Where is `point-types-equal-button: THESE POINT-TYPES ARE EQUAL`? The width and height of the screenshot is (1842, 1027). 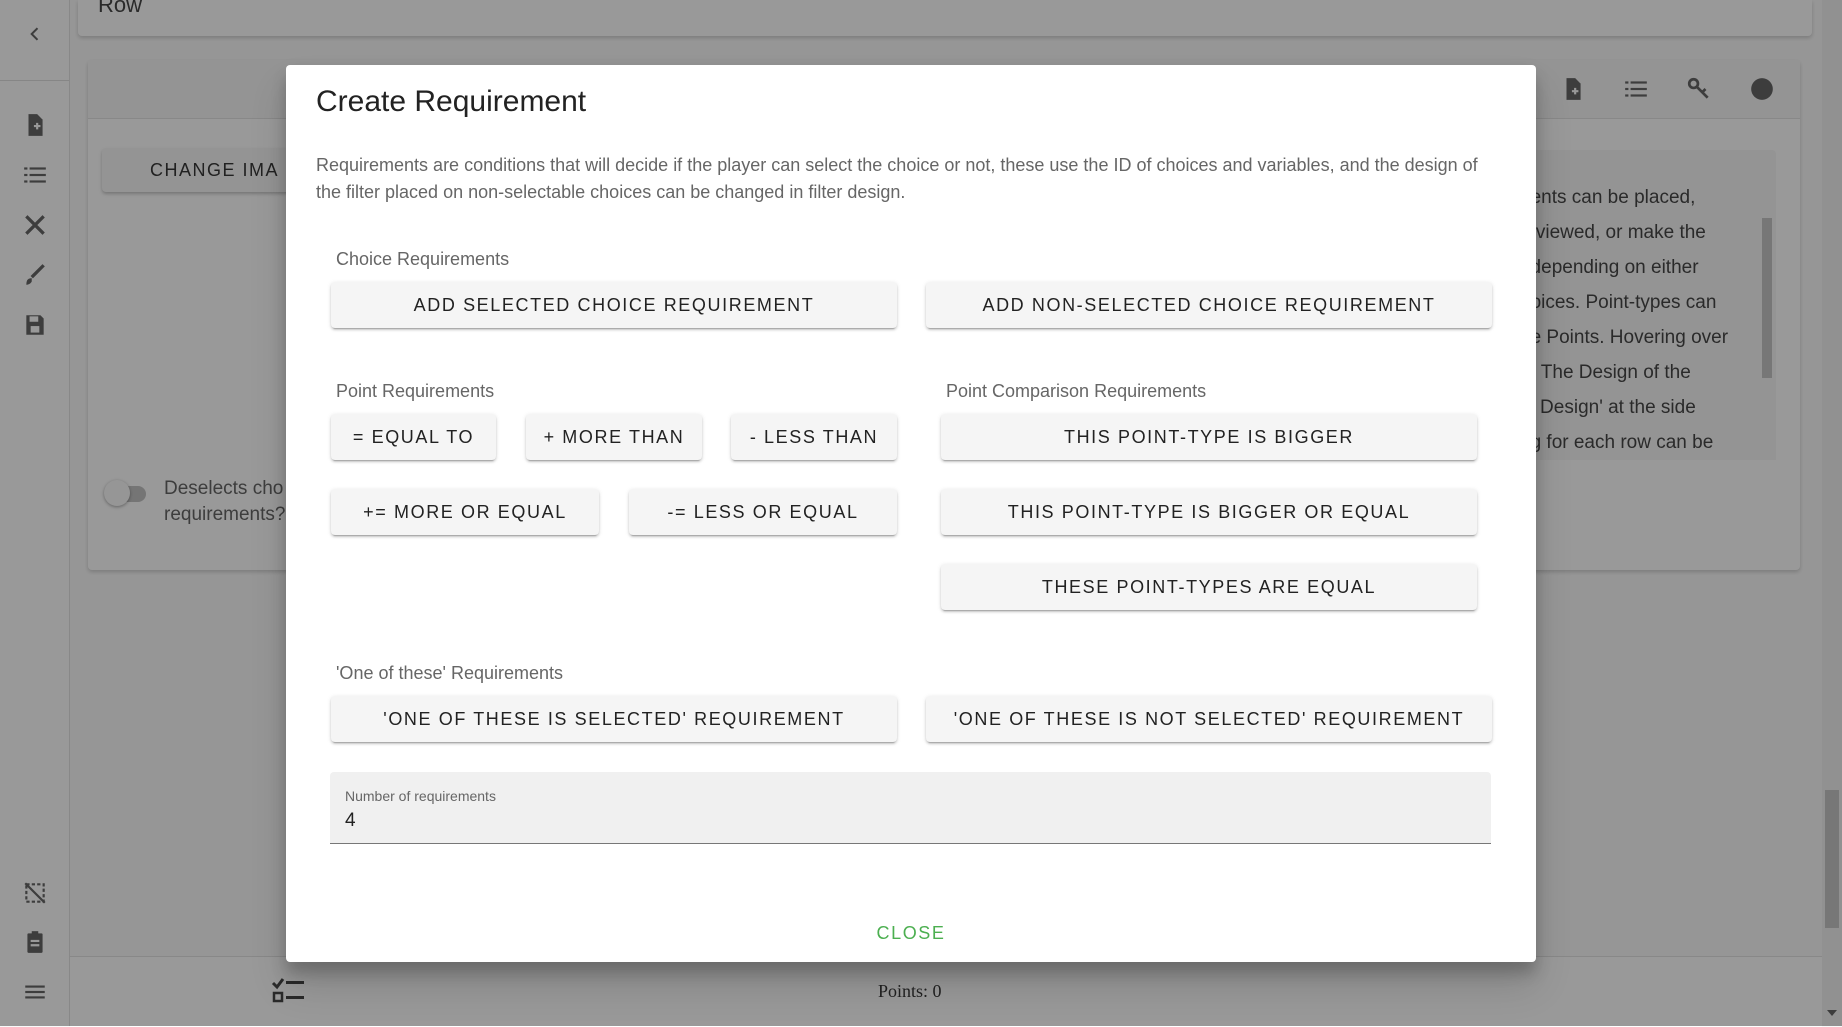 point-types-equal-button: THESE POINT-TYPES ARE EQUAL is located at coordinates (1209, 587).